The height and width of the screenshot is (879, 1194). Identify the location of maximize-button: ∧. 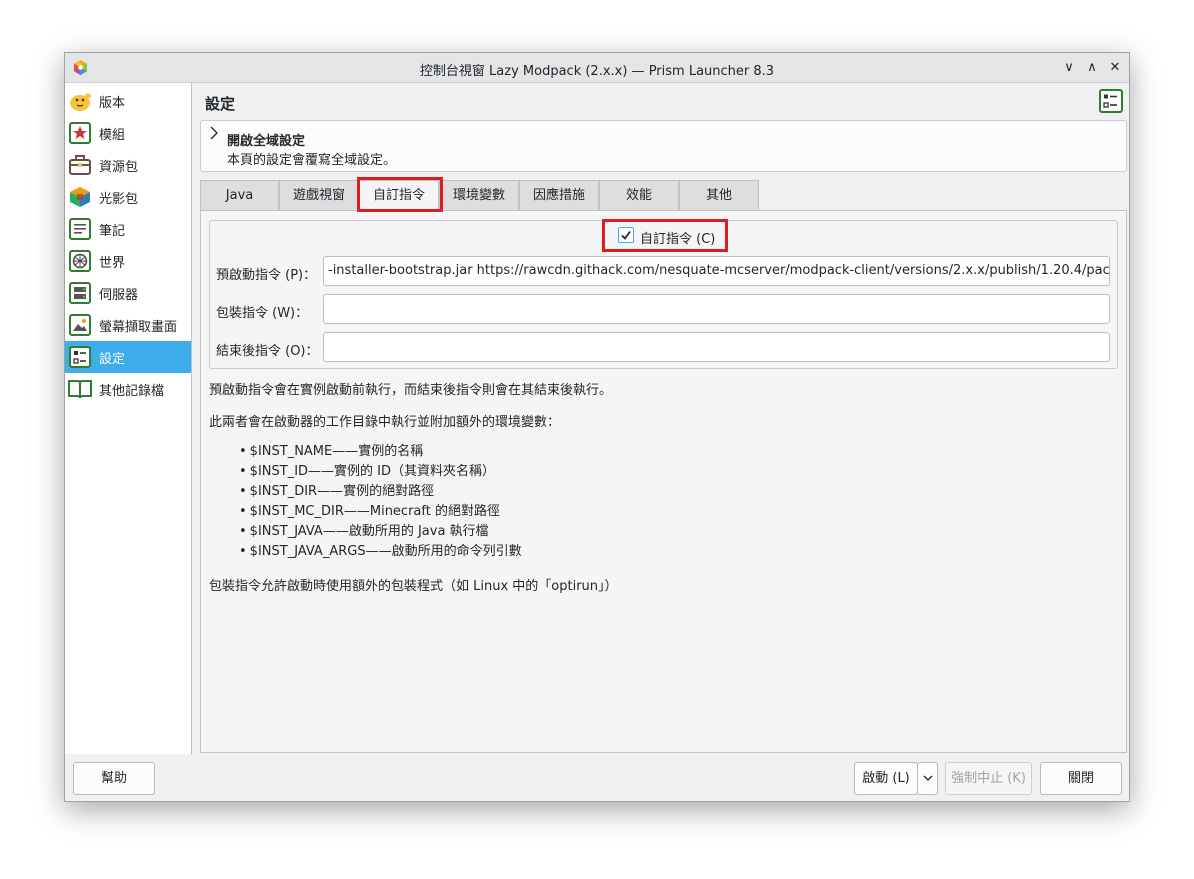
(1092, 68).